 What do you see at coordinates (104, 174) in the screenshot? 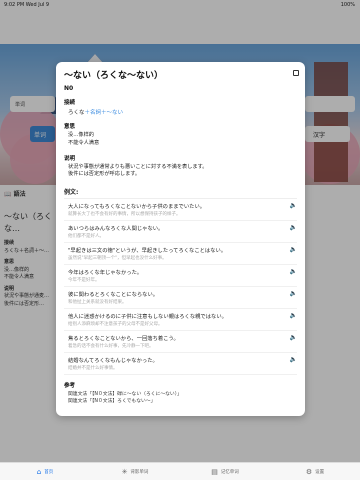
I see `explanation-line: 後件には否定形が呼応します。` at bounding box center [104, 174].